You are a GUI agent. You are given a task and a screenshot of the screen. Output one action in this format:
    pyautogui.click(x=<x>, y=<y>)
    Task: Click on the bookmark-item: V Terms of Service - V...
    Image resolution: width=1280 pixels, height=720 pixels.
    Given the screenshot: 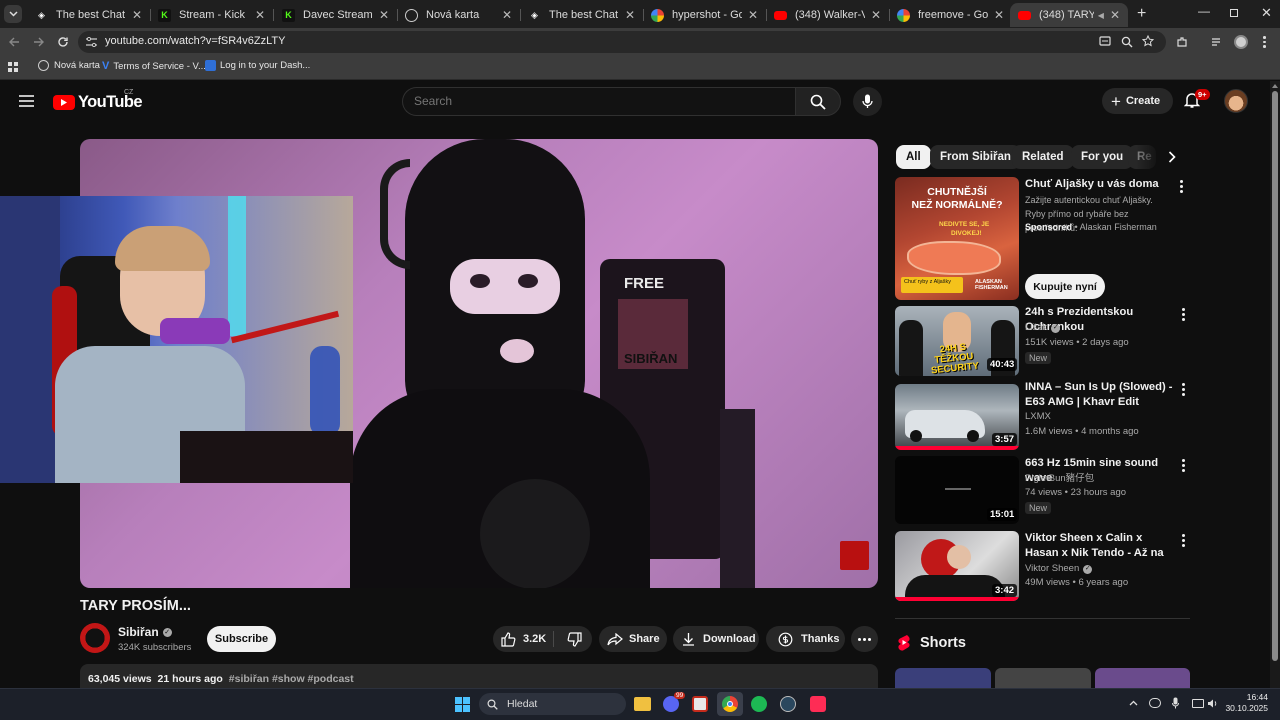 What is the action you would take?
    pyautogui.click(x=154, y=66)
    